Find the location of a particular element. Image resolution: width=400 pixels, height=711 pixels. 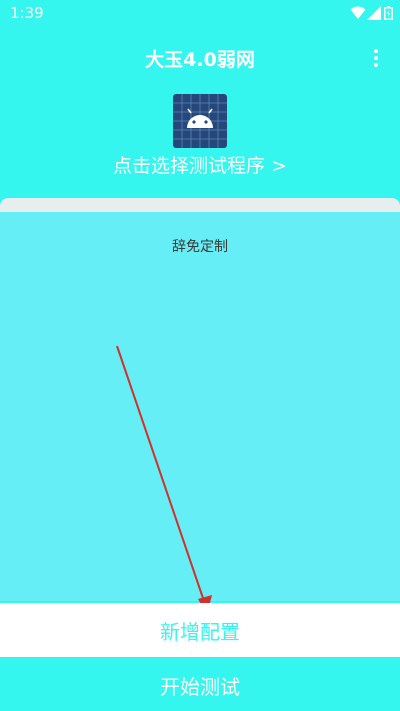

status-time: 1:39 is located at coordinates (27, 13).